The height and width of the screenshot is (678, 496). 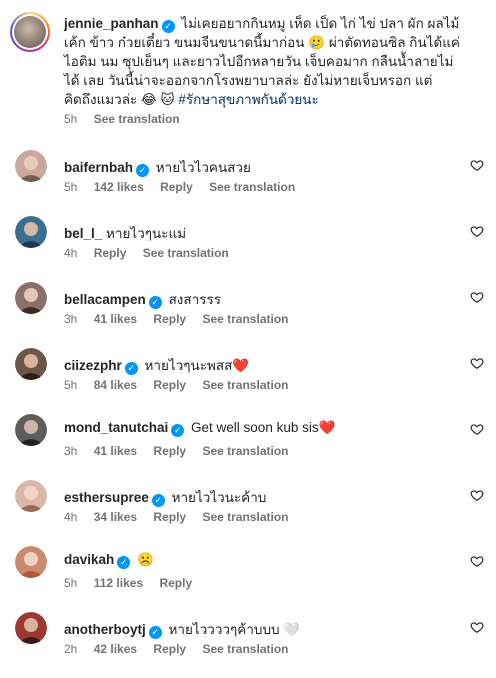 I want to click on comment-text: Get well soon kub sis, so click(x=255, y=427).